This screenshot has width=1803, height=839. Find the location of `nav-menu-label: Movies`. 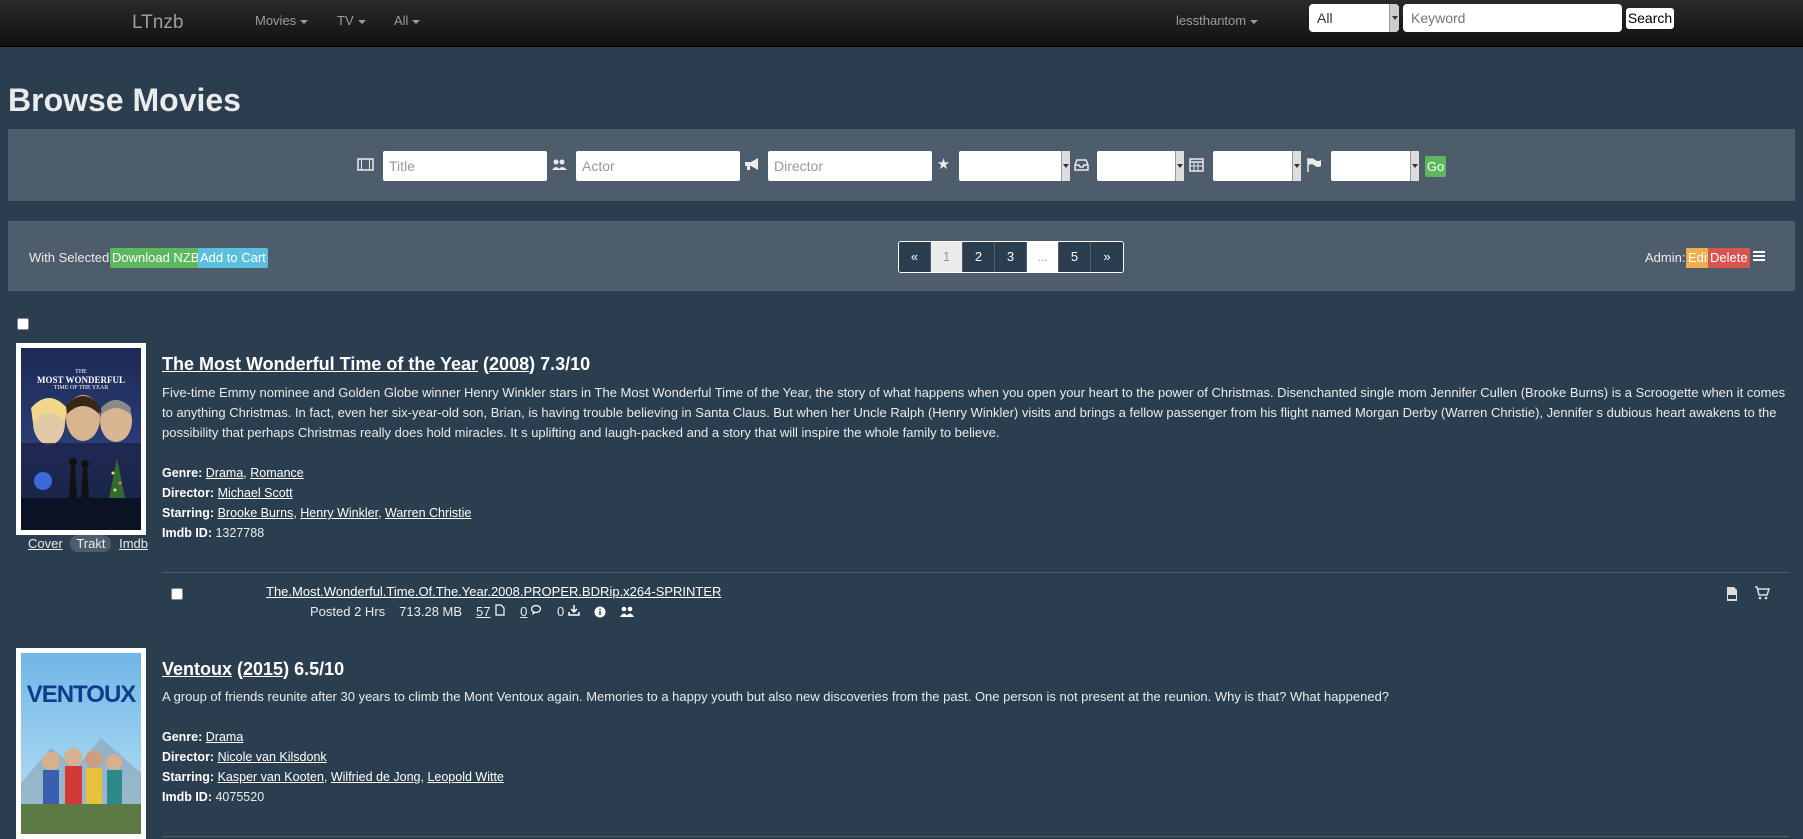

nav-menu-label: Movies is located at coordinates (276, 20).